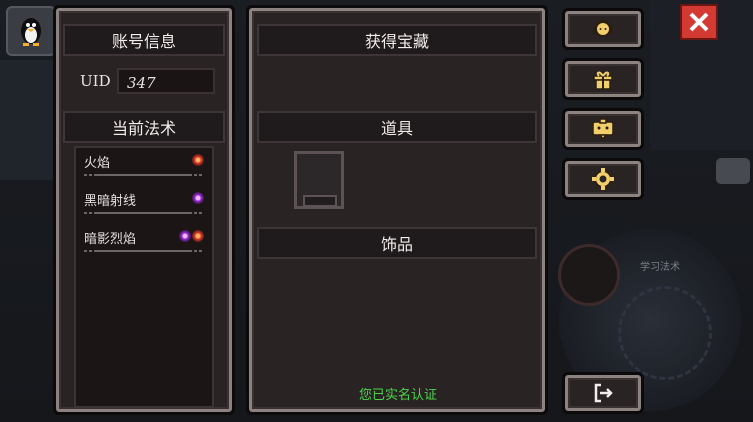 The height and width of the screenshot is (422, 753). What do you see at coordinates (144, 243) in the screenshot?
I see `spell-item: 暗影烈焰` at bounding box center [144, 243].